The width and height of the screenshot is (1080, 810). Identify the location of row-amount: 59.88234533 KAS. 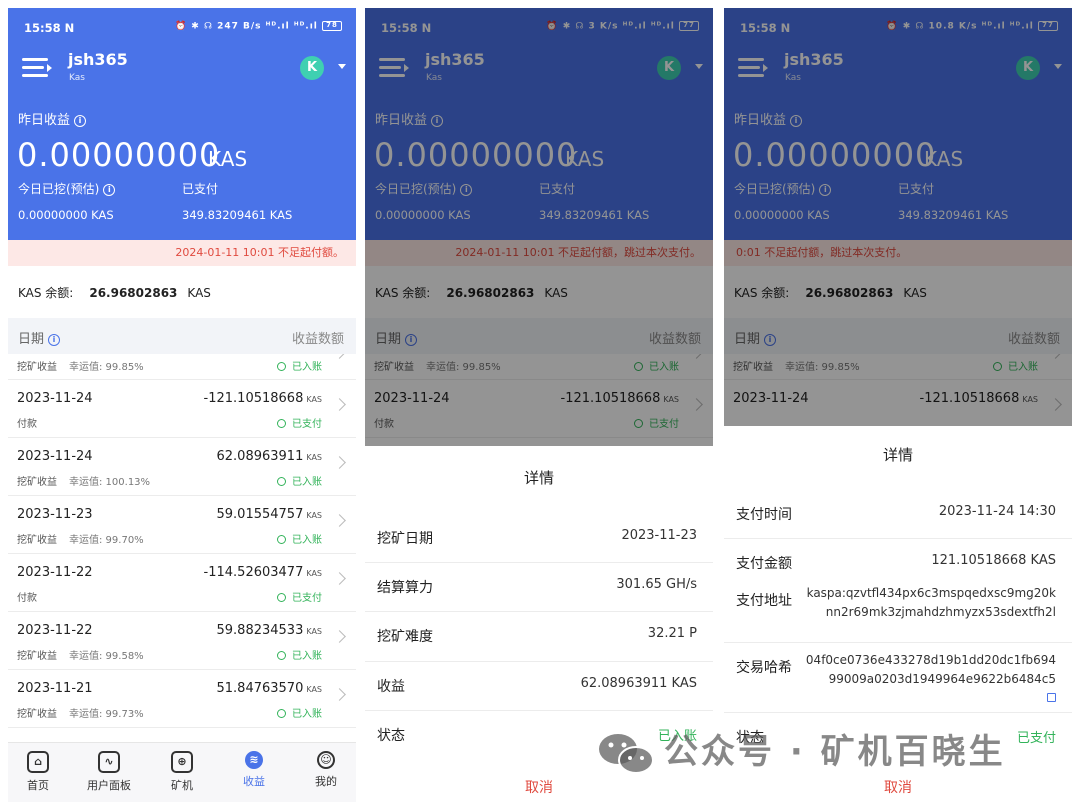
(269, 630).